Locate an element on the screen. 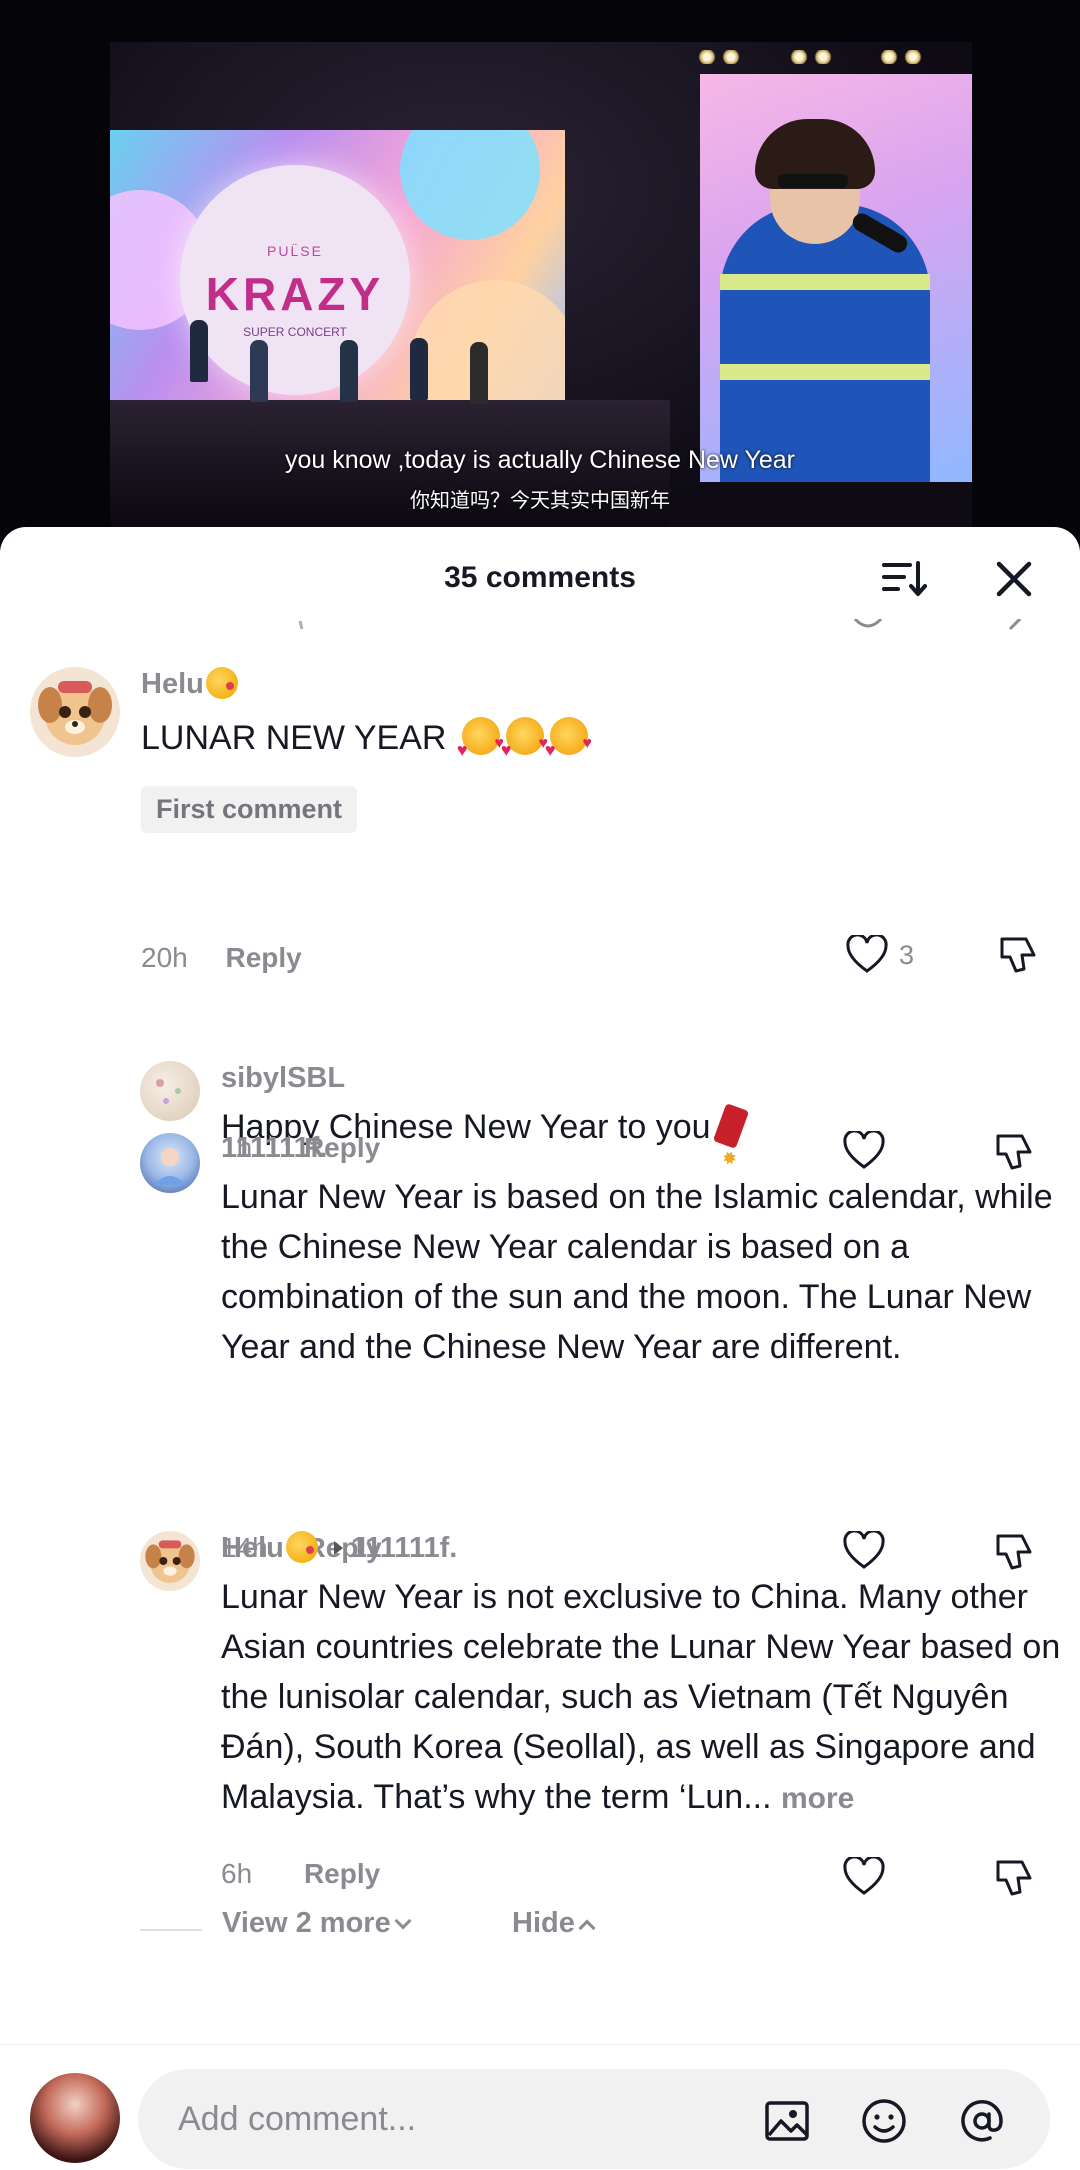 Image resolution: width=1080 pixels, height=2170 pixels. comment-time: 6h is located at coordinates (237, 1873).